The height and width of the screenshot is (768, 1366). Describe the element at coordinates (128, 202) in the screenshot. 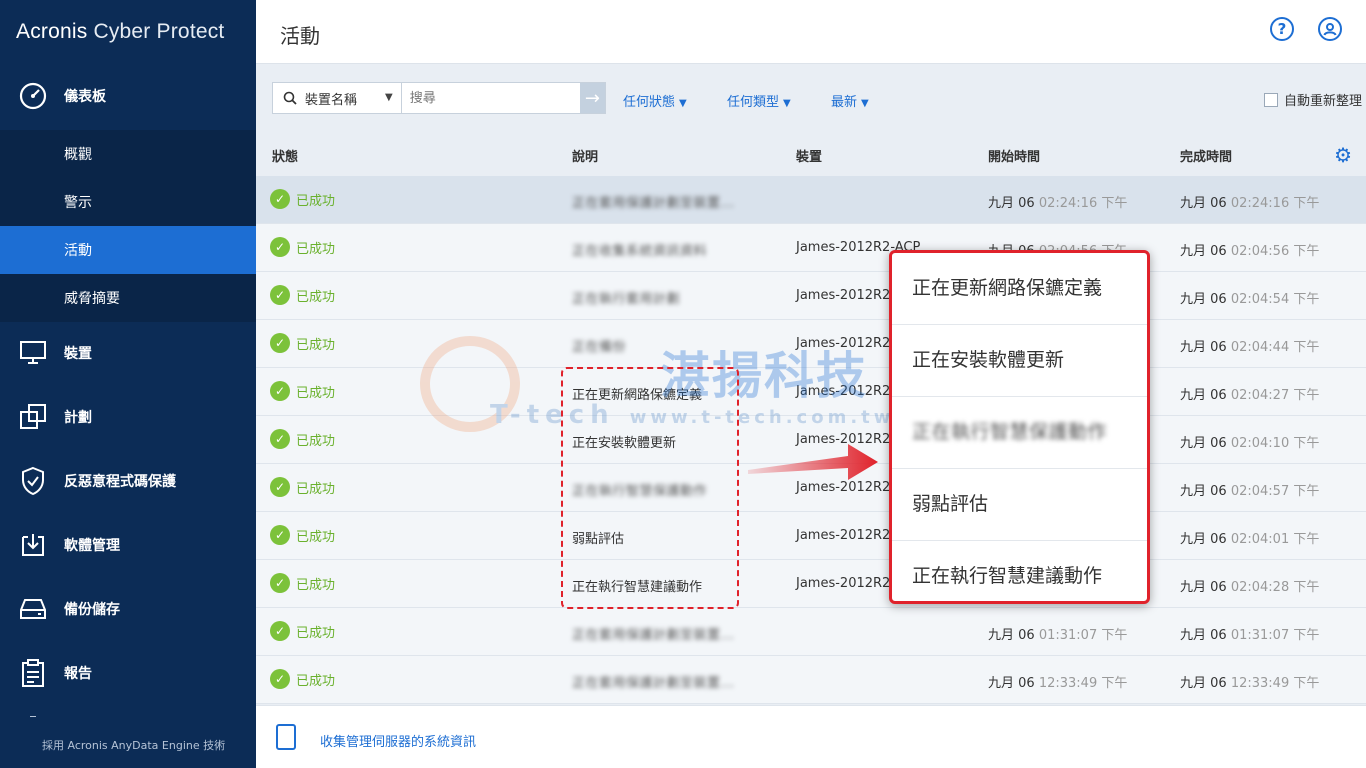

I see `sidebar-subitem-alerts: 警示` at that location.